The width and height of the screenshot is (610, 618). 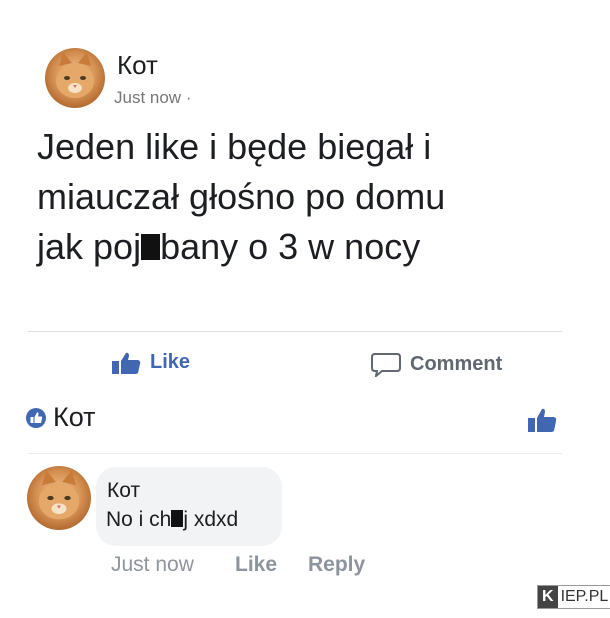 I want to click on comment-button-label: Comment, so click(x=456, y=363).